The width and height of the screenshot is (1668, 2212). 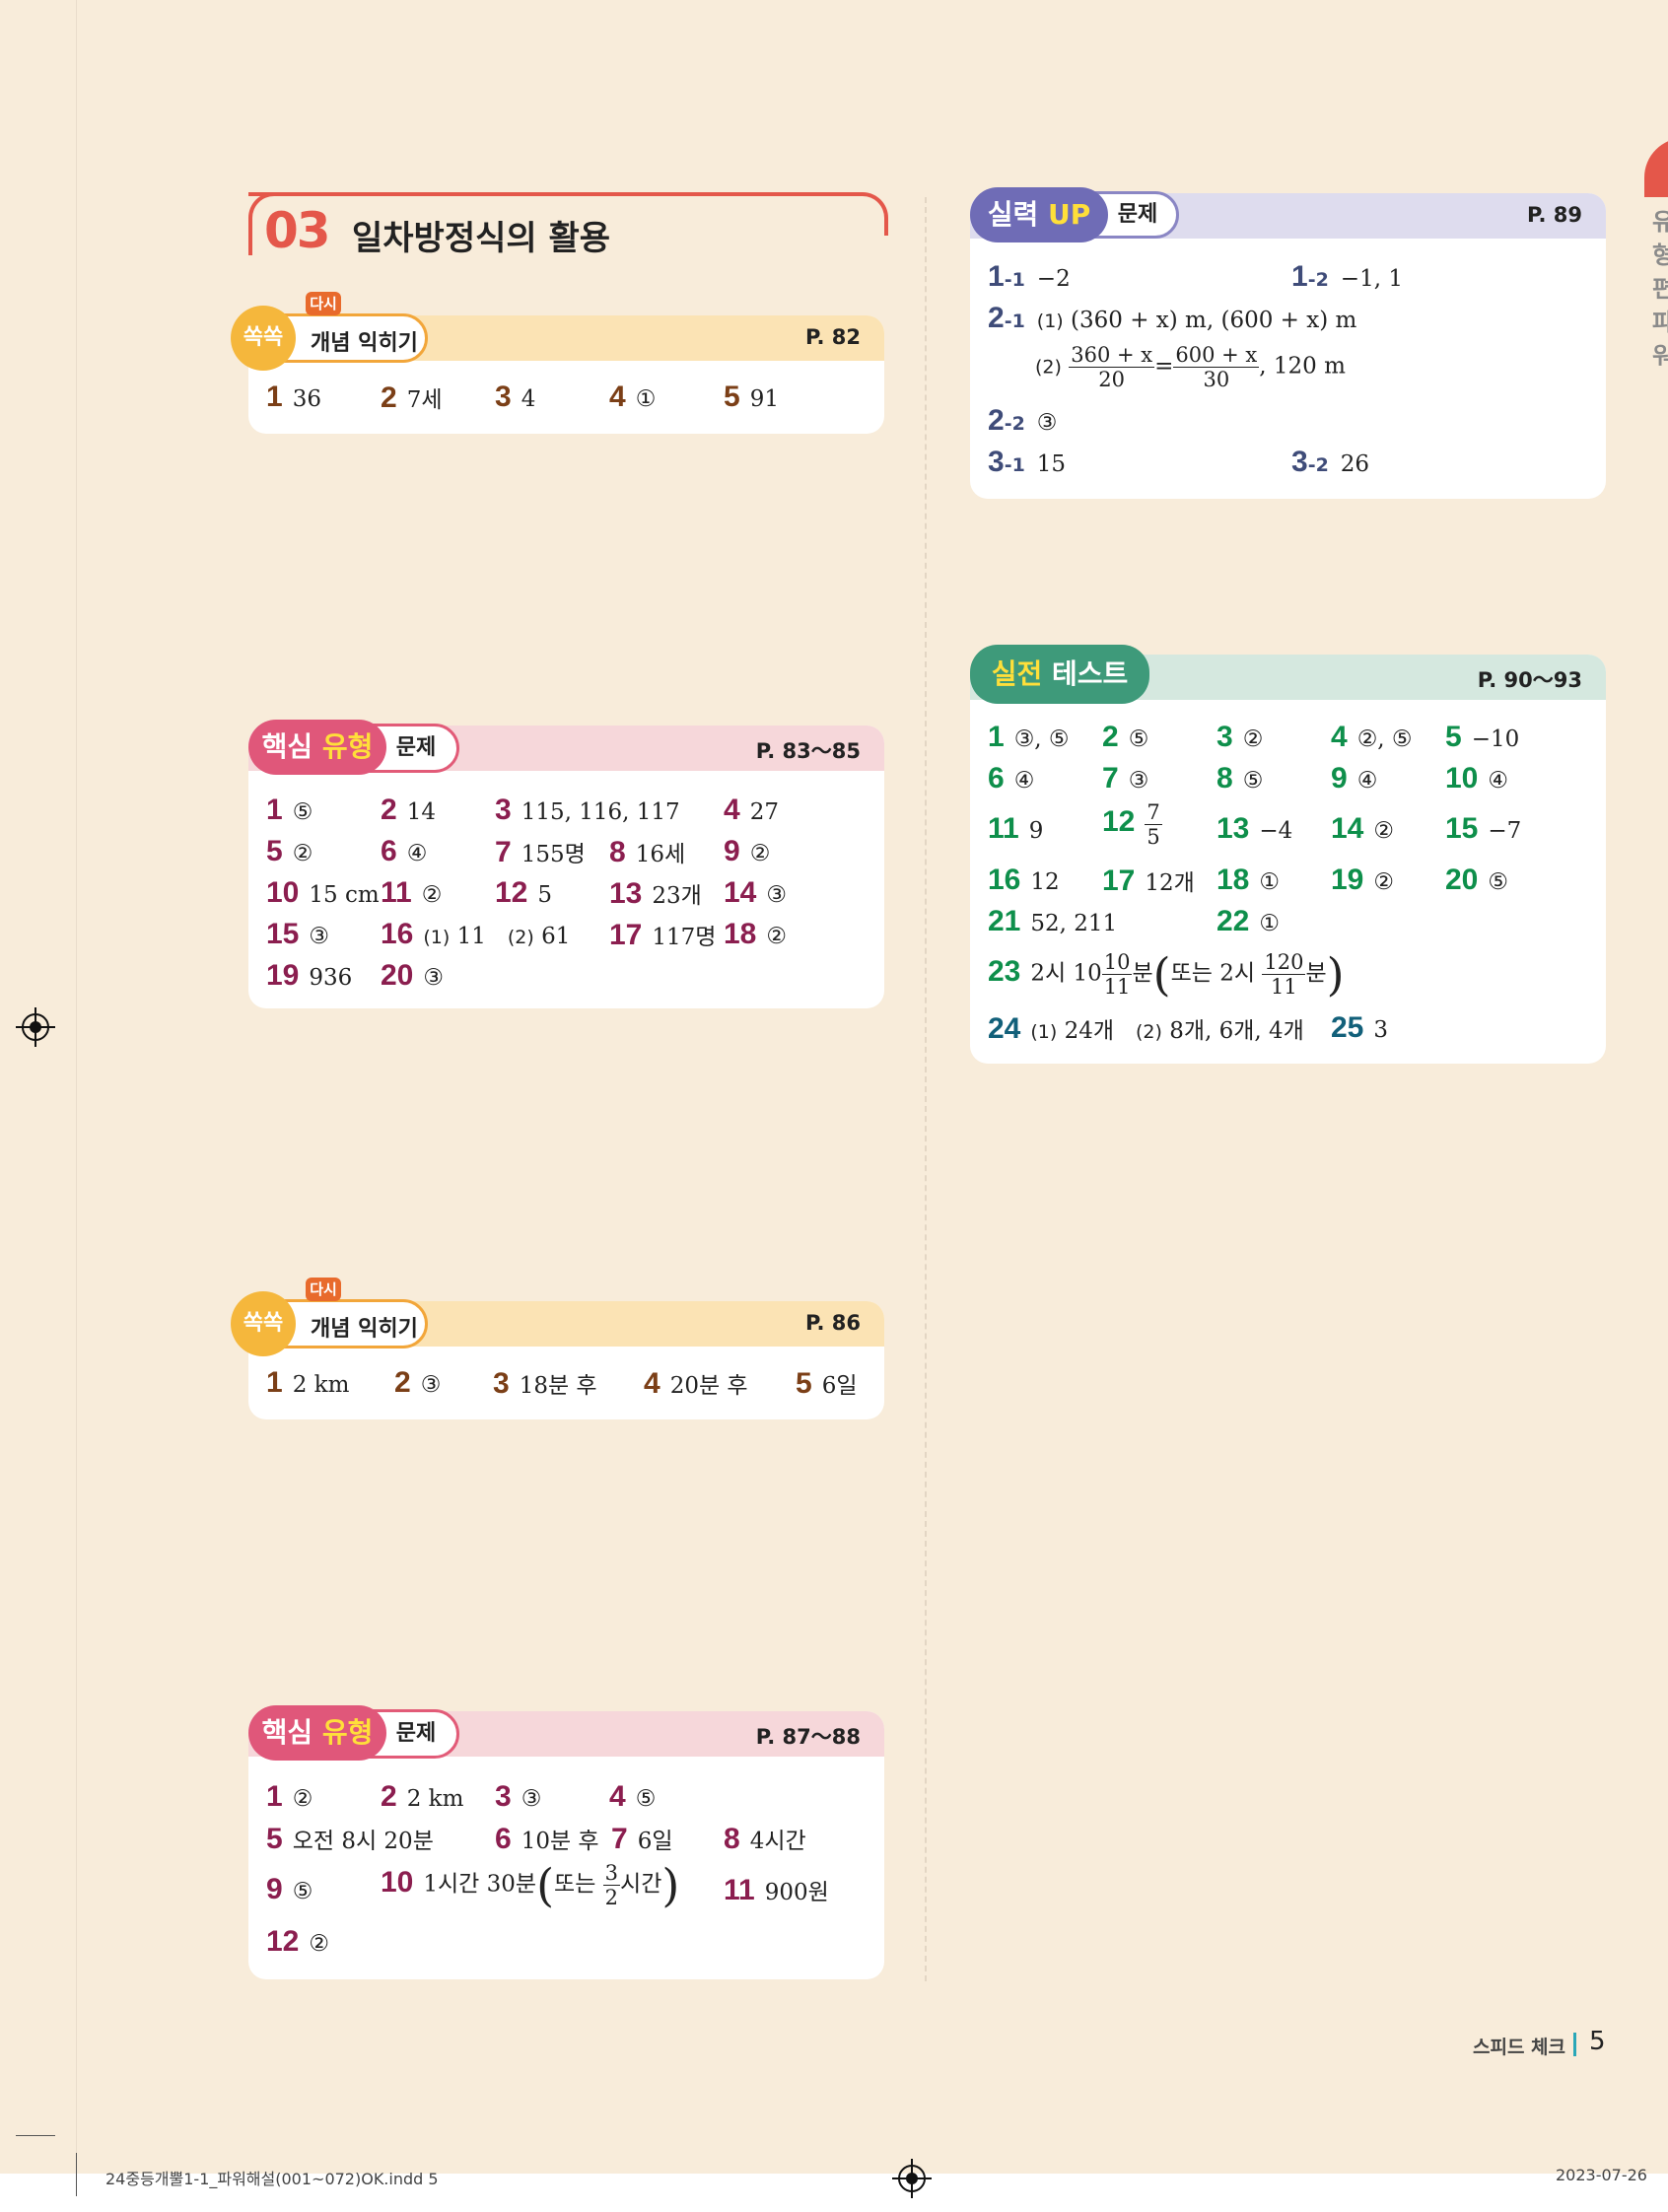 I want to click on answer-item: 3-2 26, so click(x=1330, y=463).